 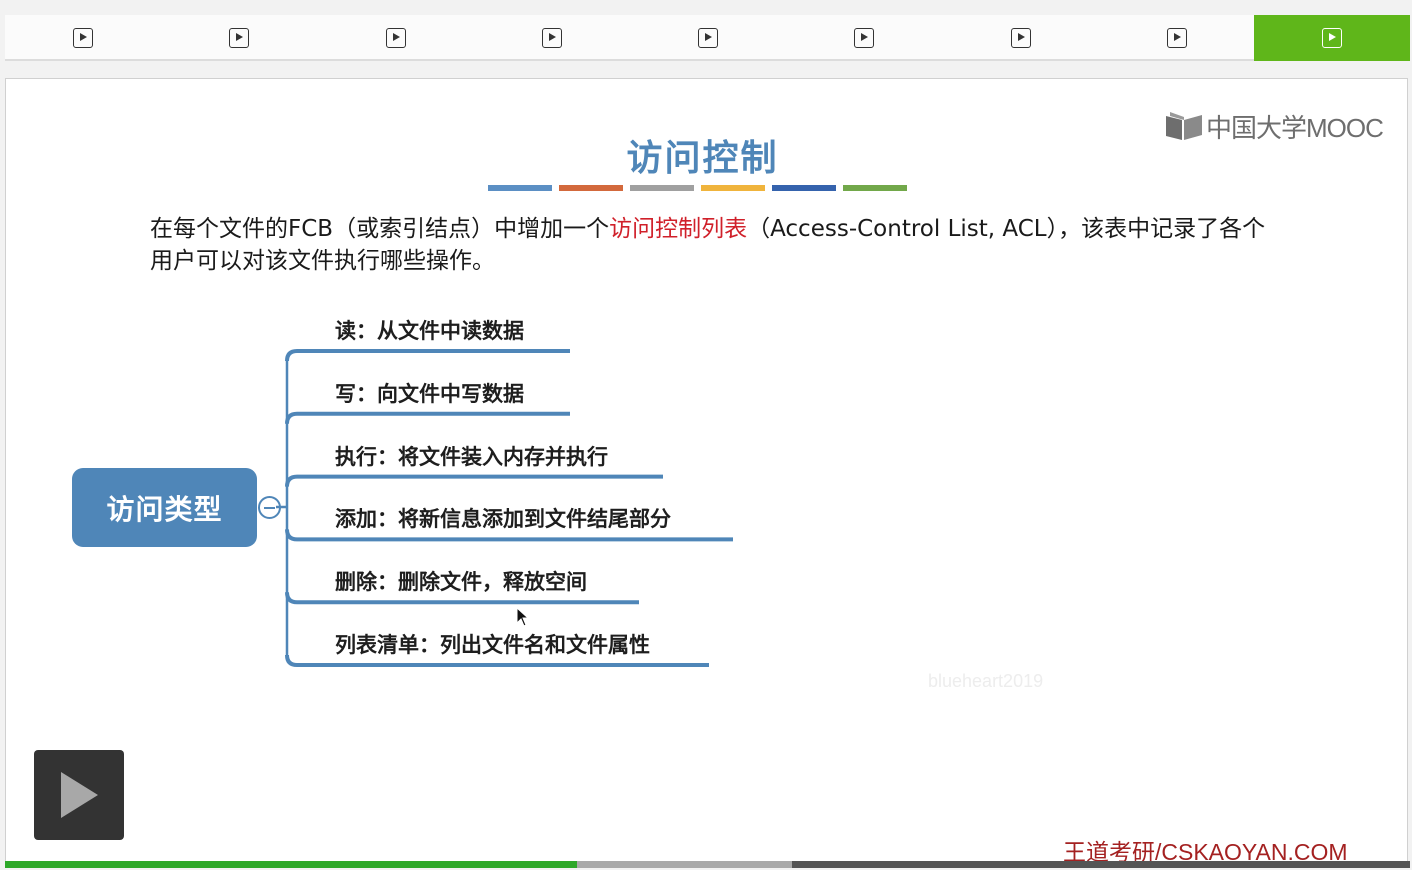 What do you see at coordinates (986, 681) in the screenshot?
I see `watermark: blueheart2019` at bounding box center [986, 681].